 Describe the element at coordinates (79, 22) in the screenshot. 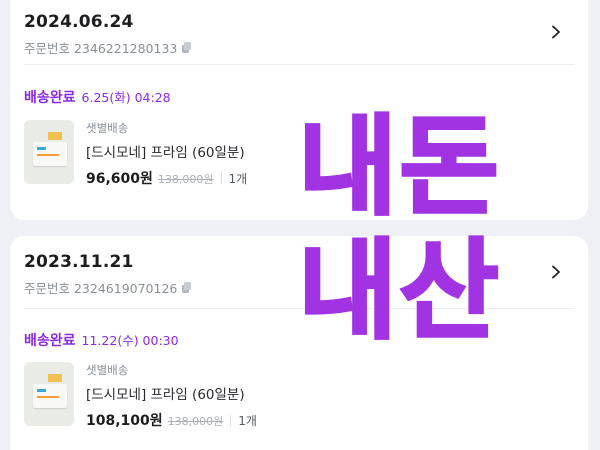

I see `order-date: 2024.06.24` at that location.